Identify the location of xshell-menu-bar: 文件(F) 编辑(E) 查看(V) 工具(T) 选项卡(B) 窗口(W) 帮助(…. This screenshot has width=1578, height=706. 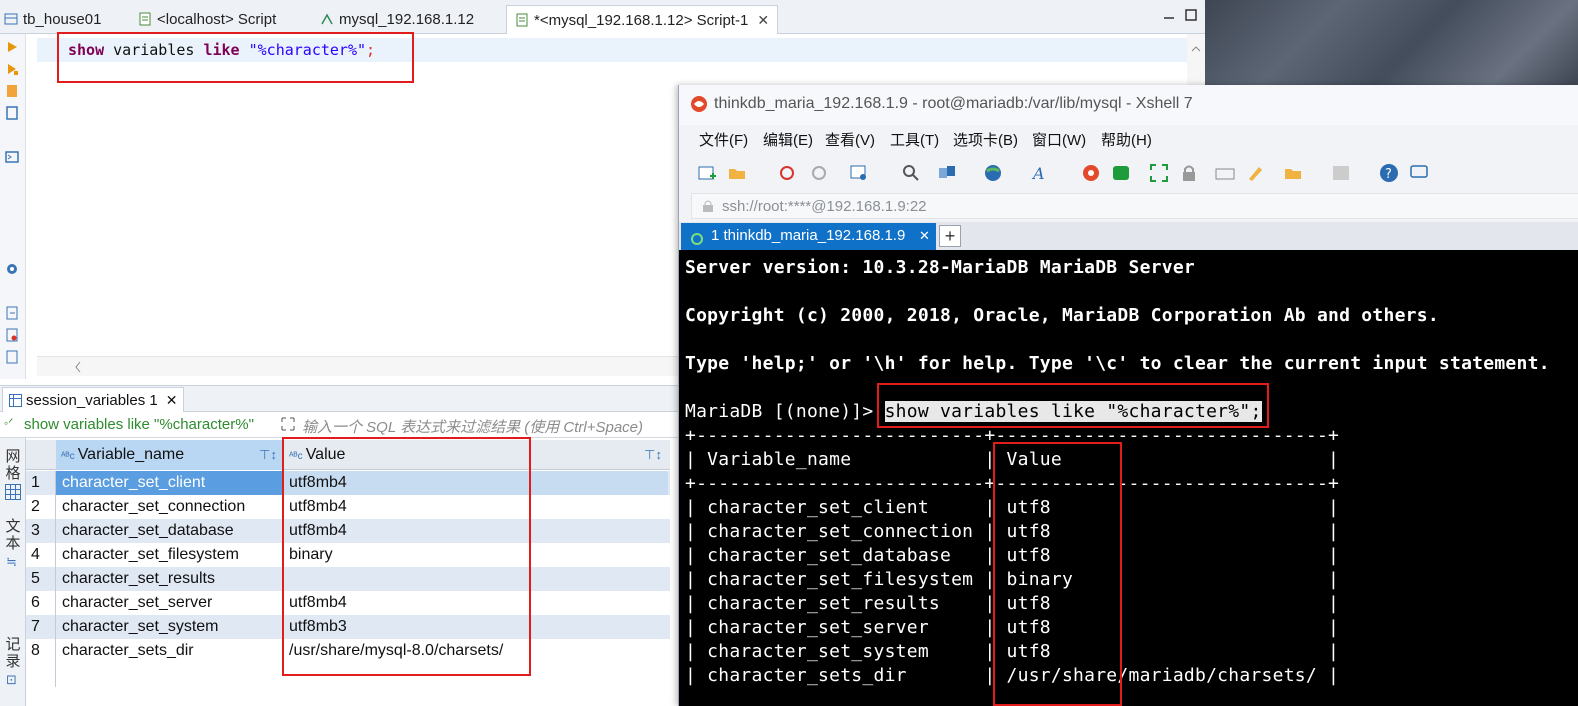
(1128, 139).